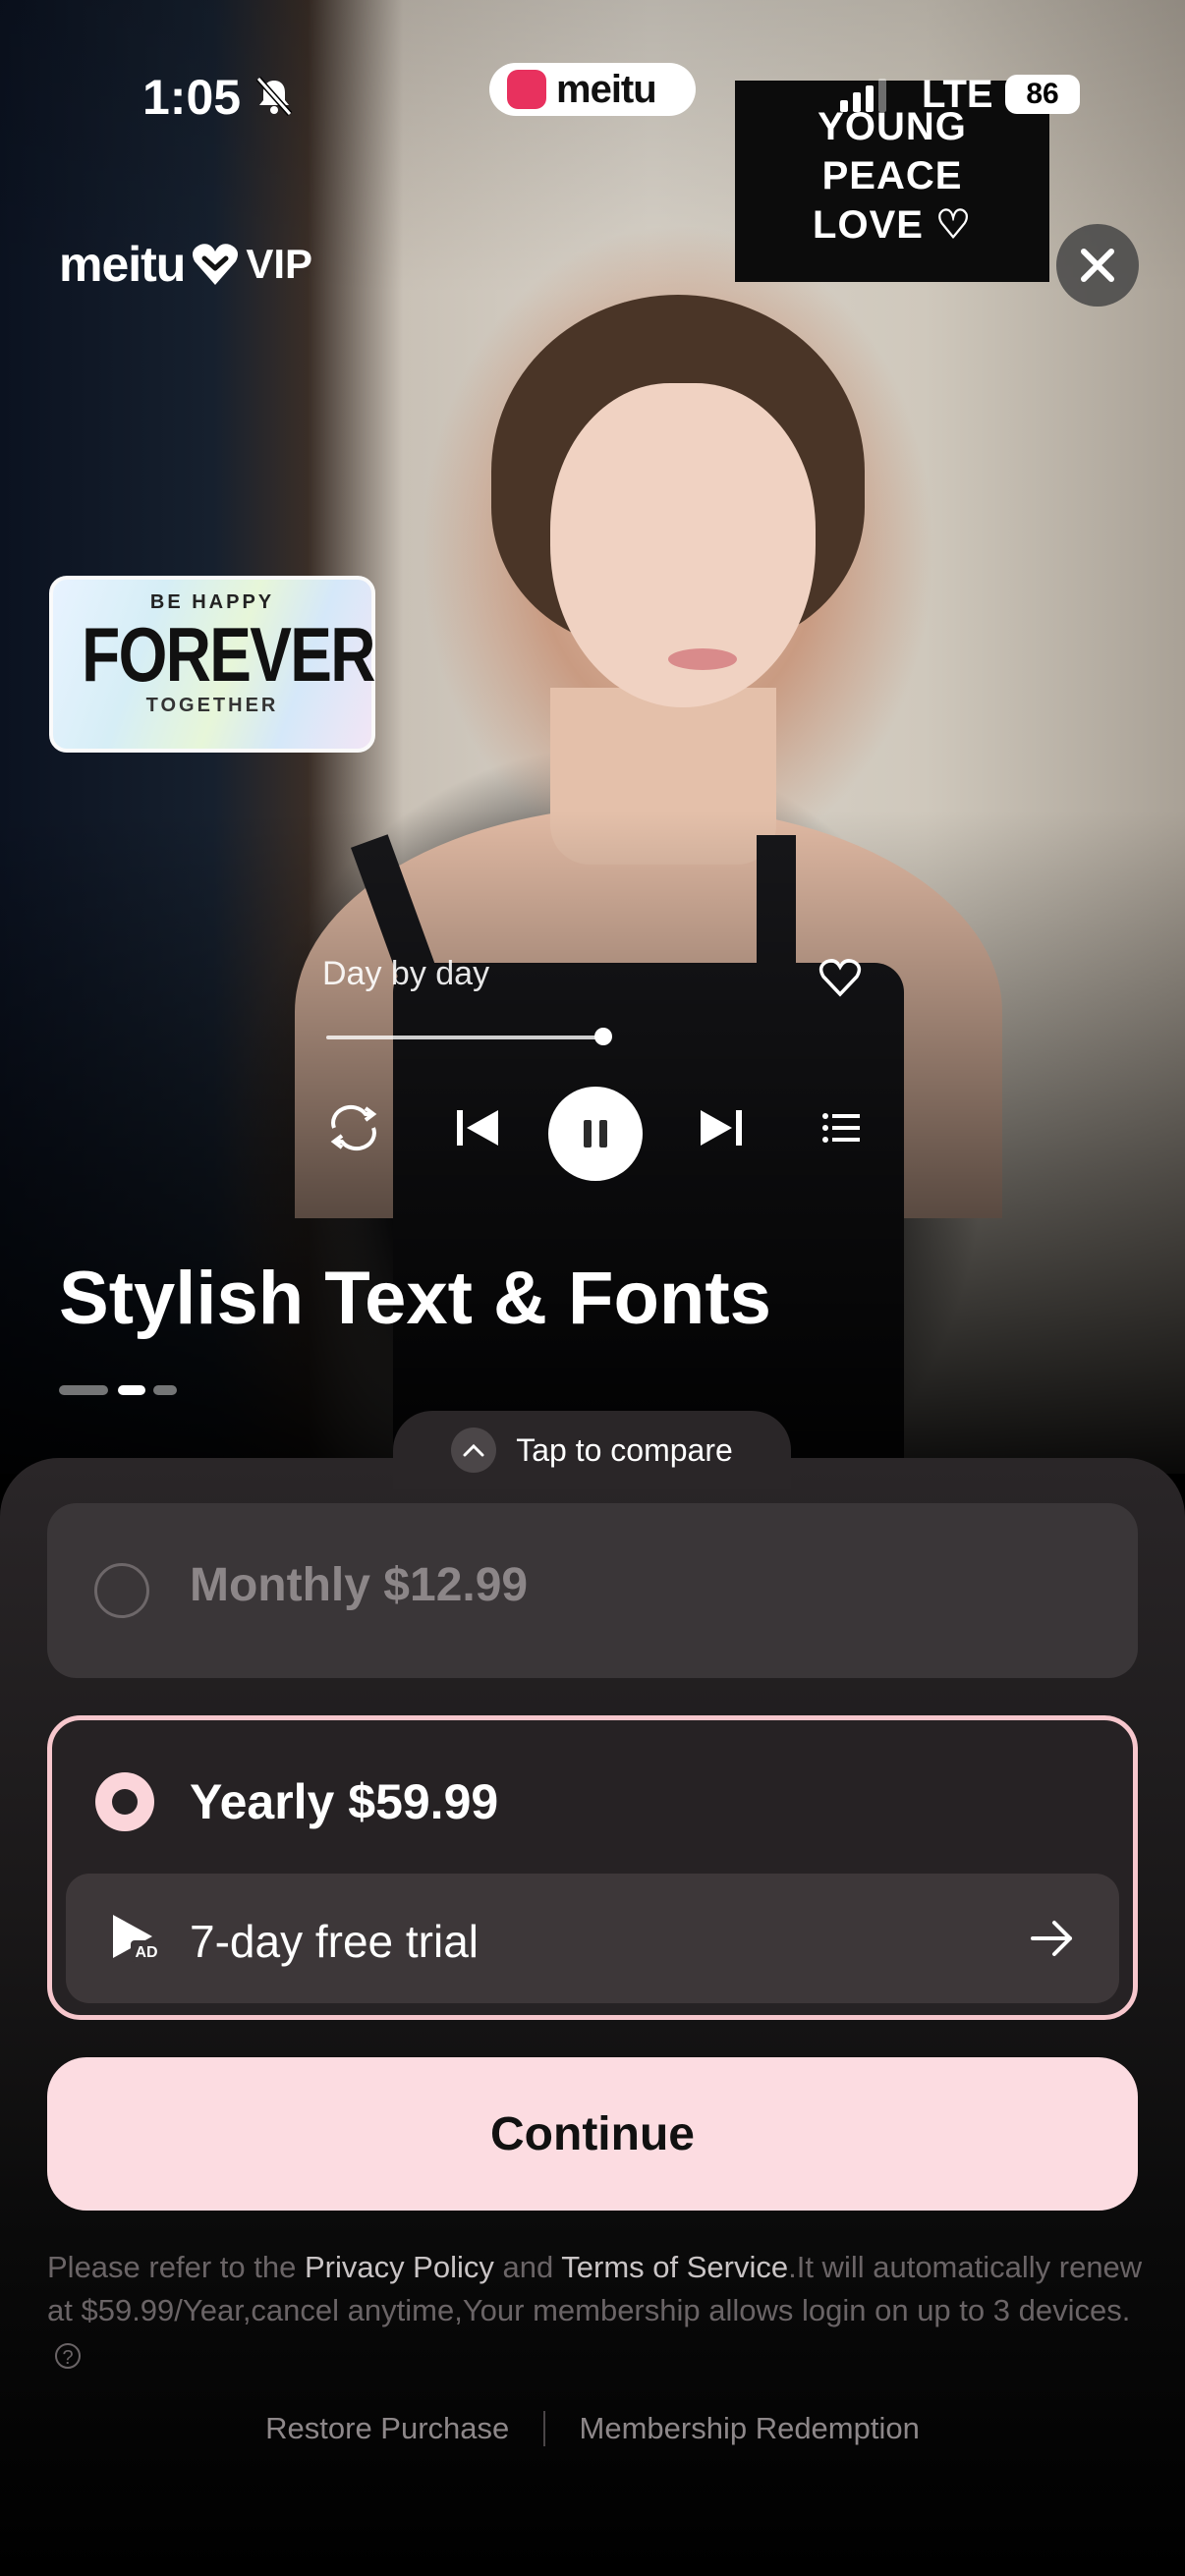 This screenshot has height=2576, width=1185. I want to click on forever-plate-sticker: BE HAPPY FOREVER TOGETHER, so click(213, 664).